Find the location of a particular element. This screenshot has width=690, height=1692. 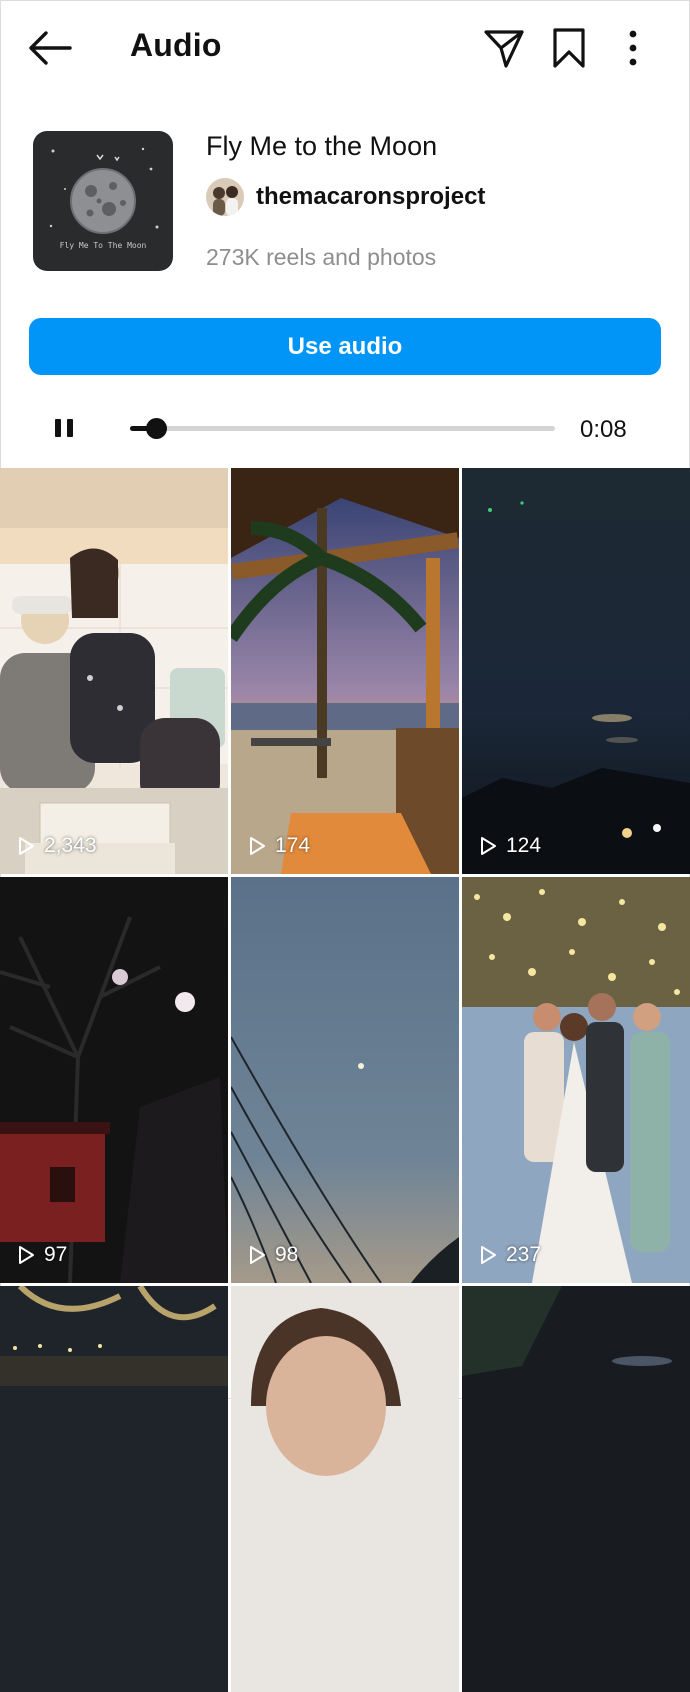

reel-thumbnail: 97 is located at coordinates (114, 1080).